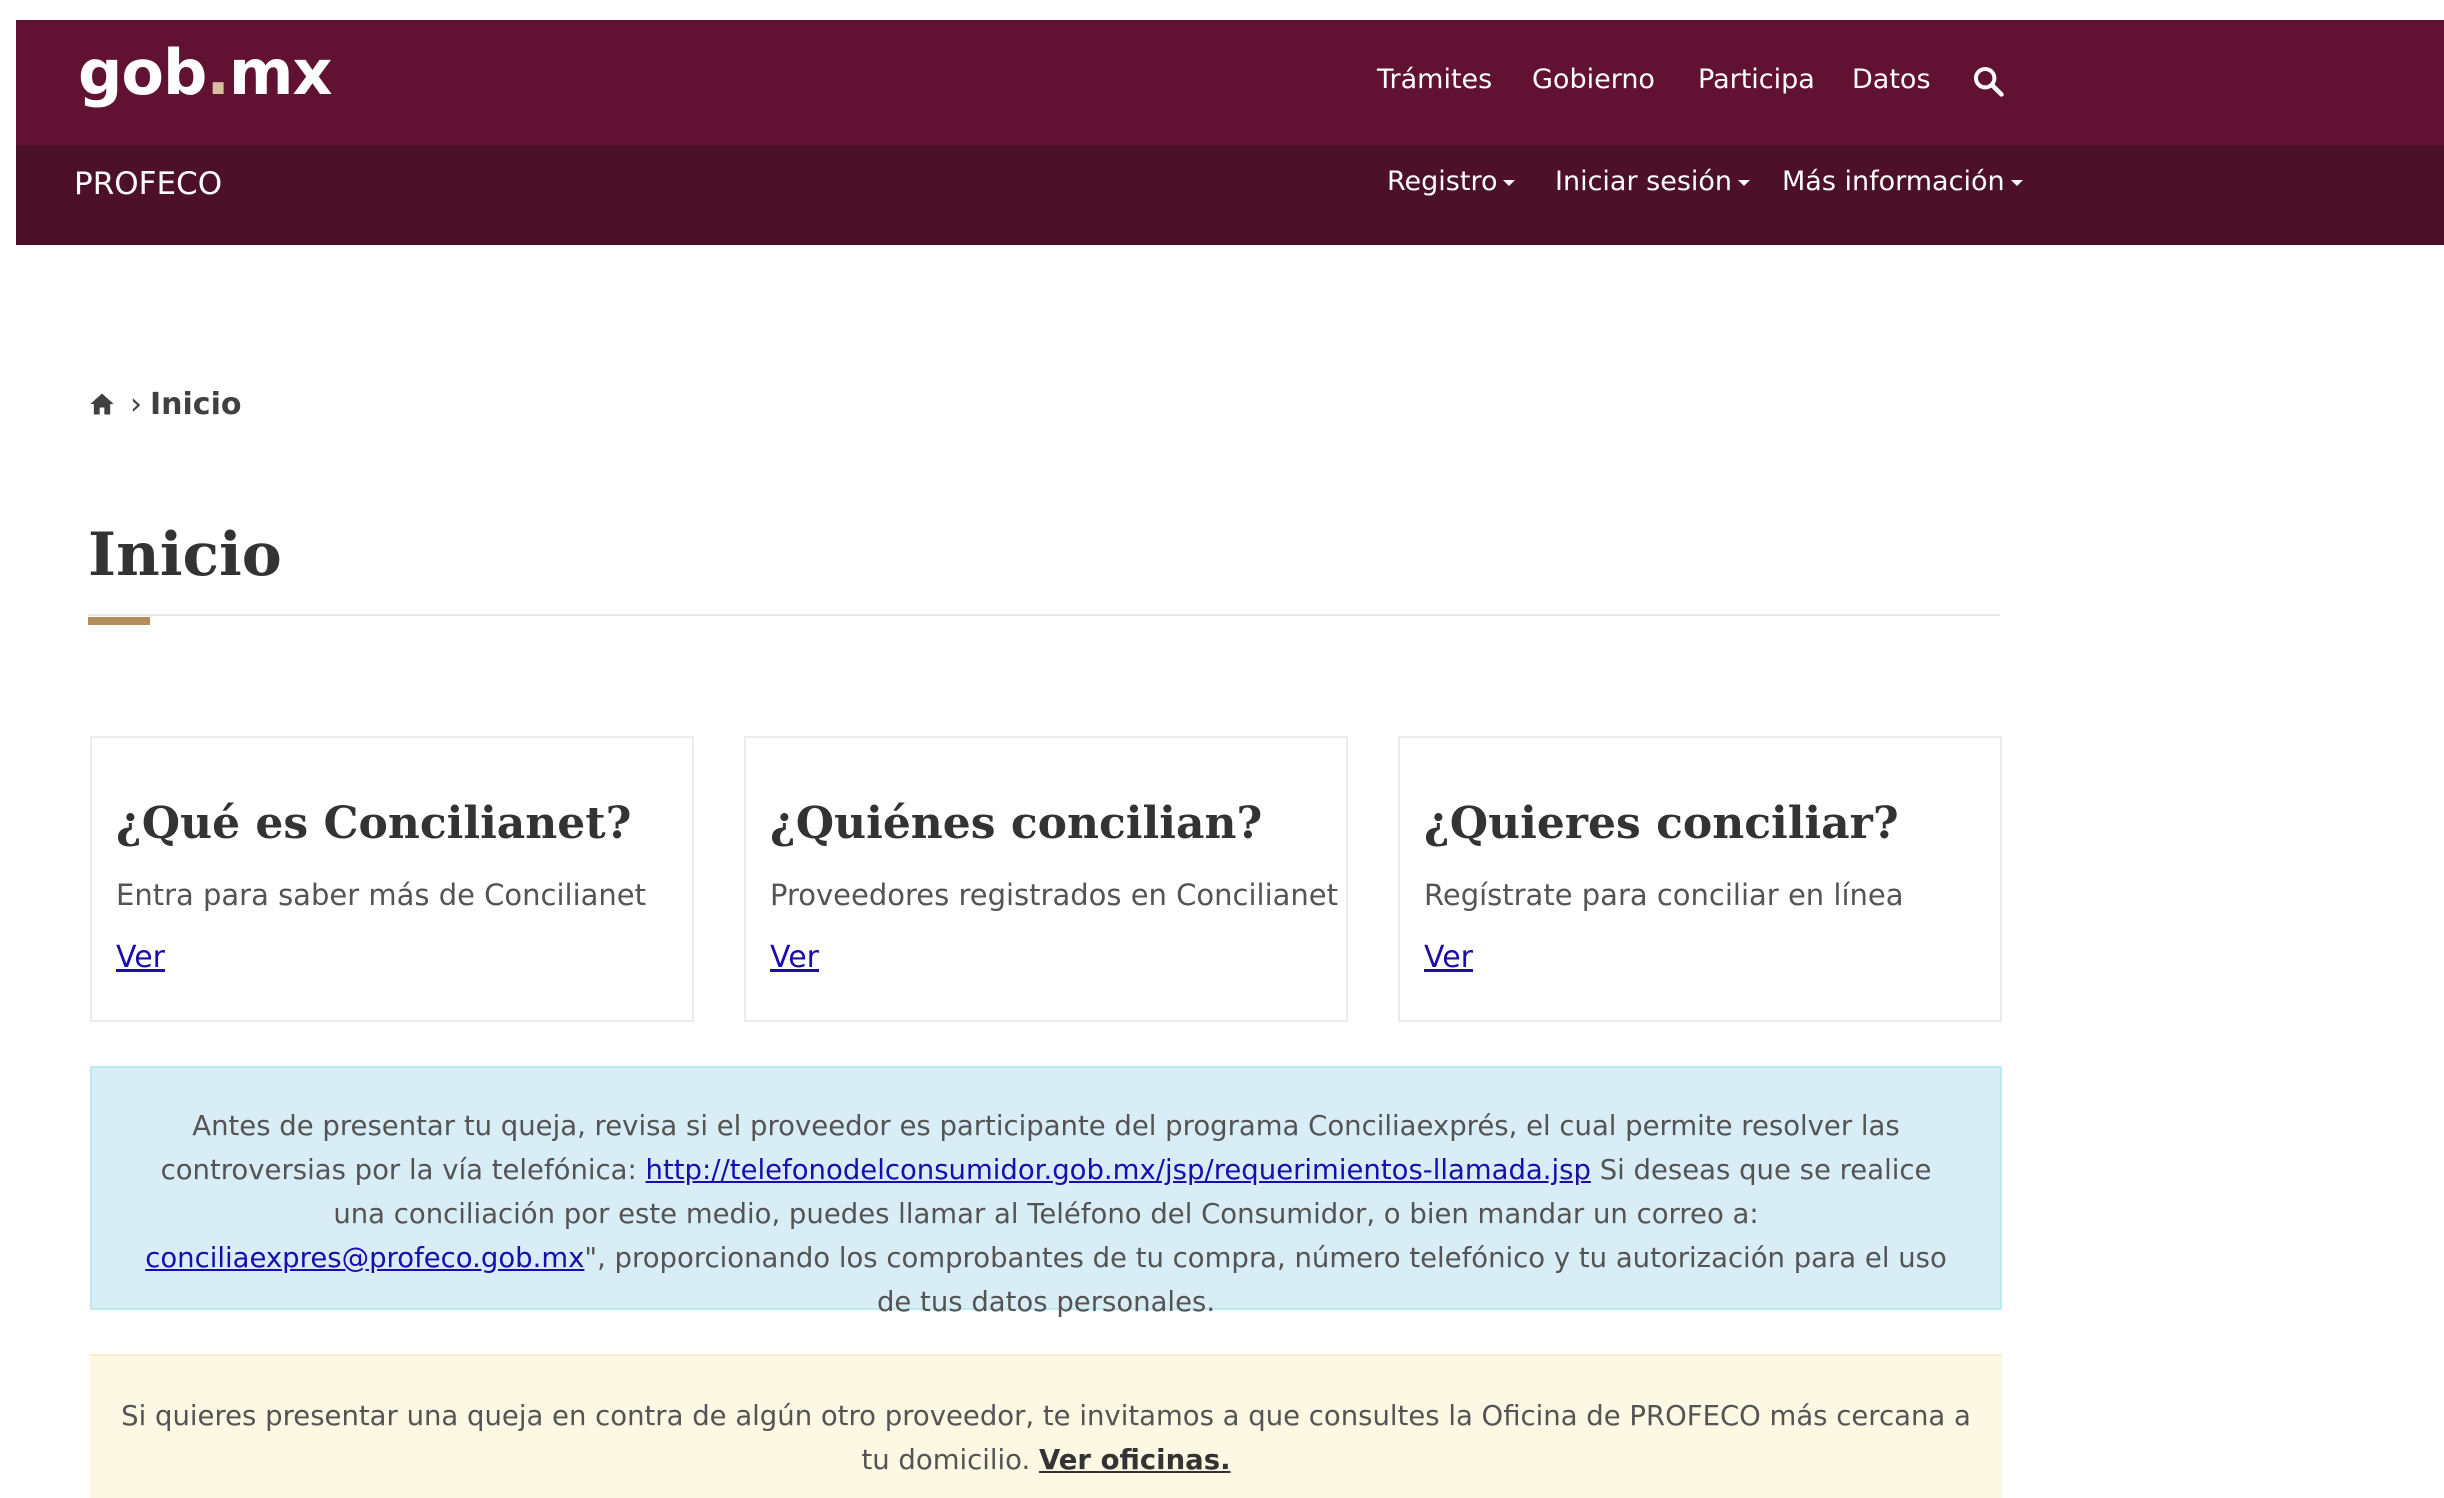  Describe the element at coordinates (1016, 823) in the screenshot. I see `card-title: ¿Quiénes concilian?` at that location.